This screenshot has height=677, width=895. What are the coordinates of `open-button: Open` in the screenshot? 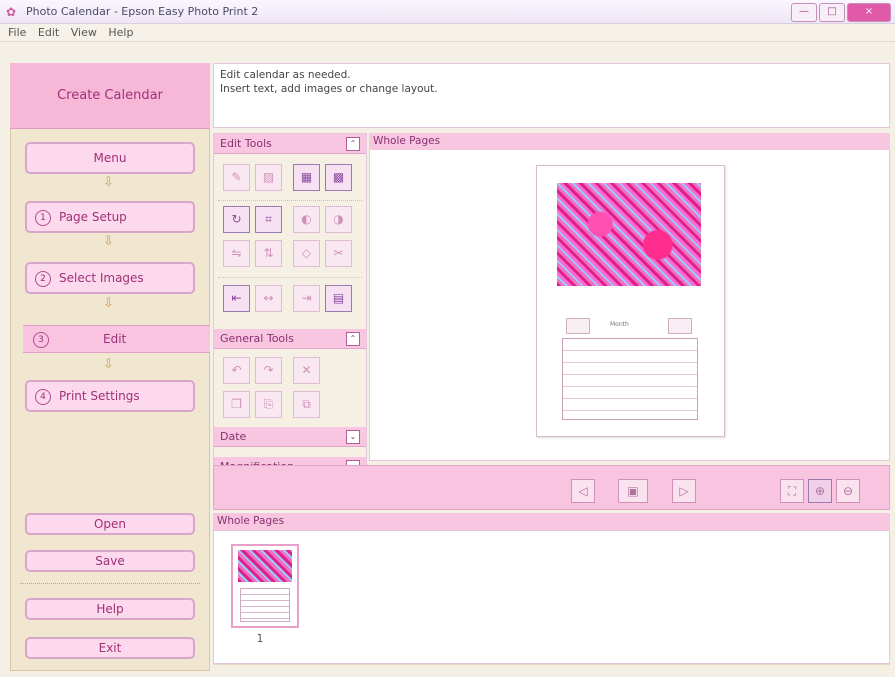 It's located at (110, 524).